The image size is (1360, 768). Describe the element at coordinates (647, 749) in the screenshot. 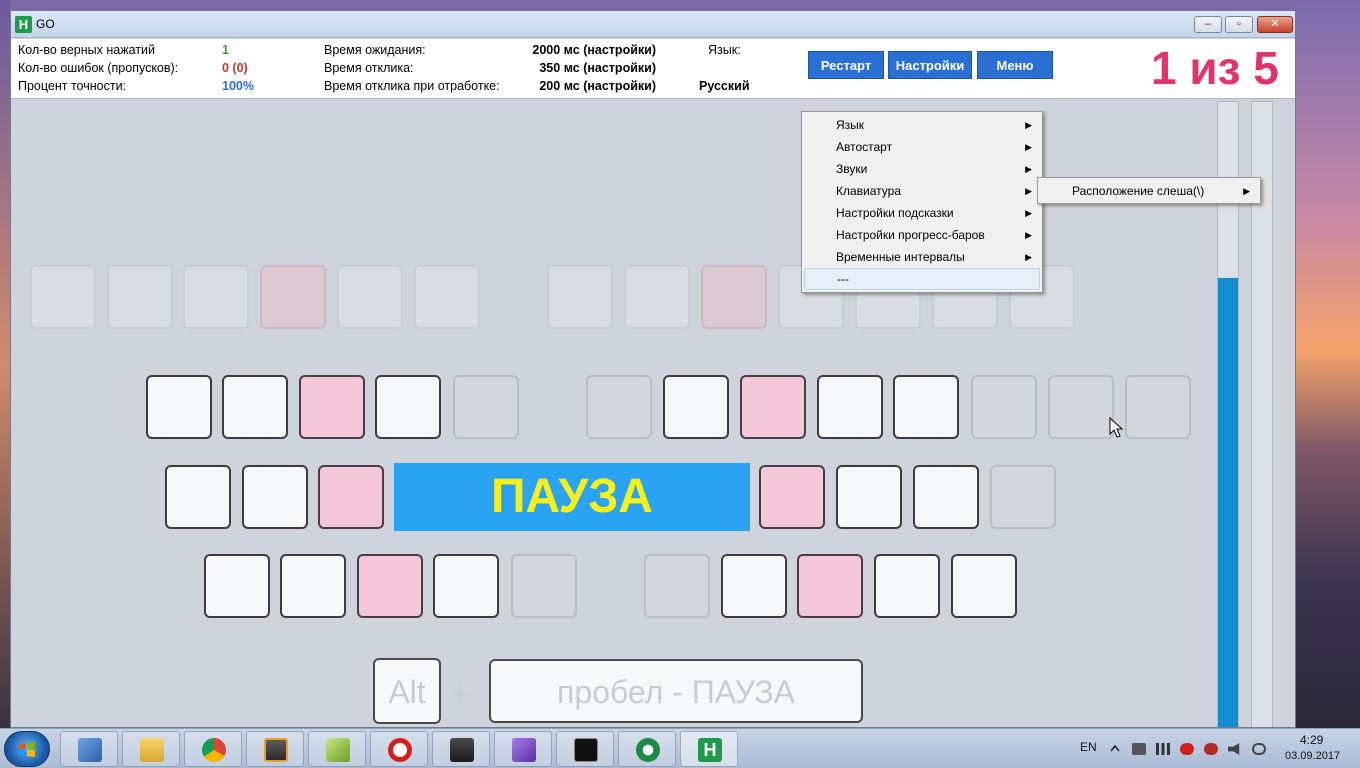

I see `taskbar-app-hsoft` at that location.